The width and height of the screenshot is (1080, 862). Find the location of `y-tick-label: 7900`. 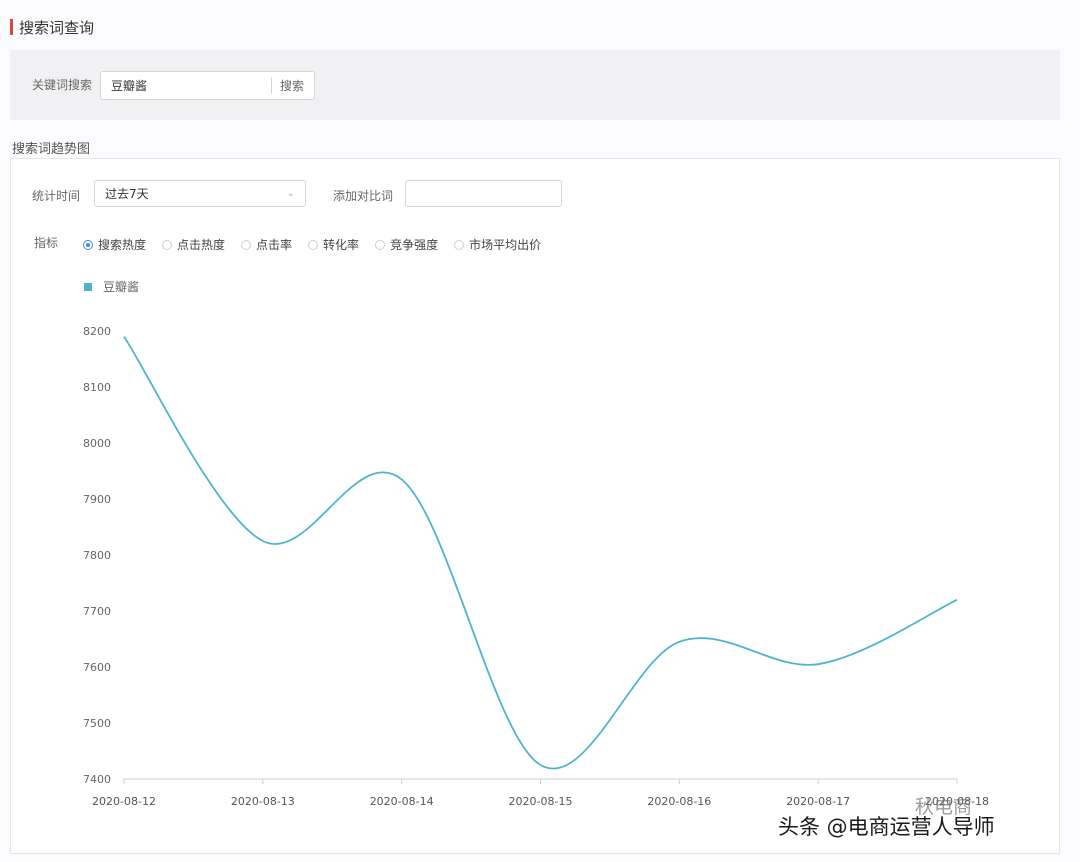

y-tick-label: 7900 is located at coordinates (97, 499).